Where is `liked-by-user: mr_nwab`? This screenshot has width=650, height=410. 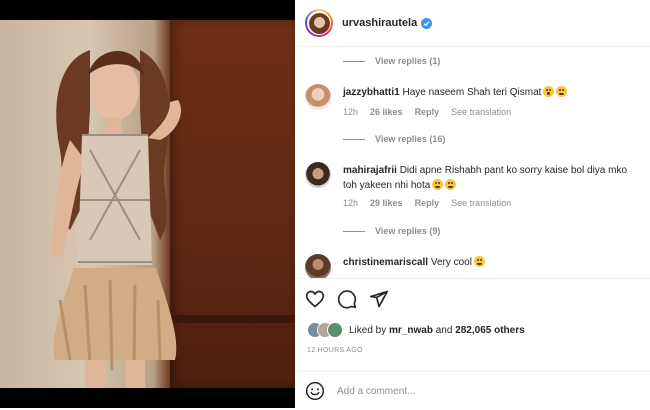 liked-by-user: mr_nwab is located at coordinates (411, 330).